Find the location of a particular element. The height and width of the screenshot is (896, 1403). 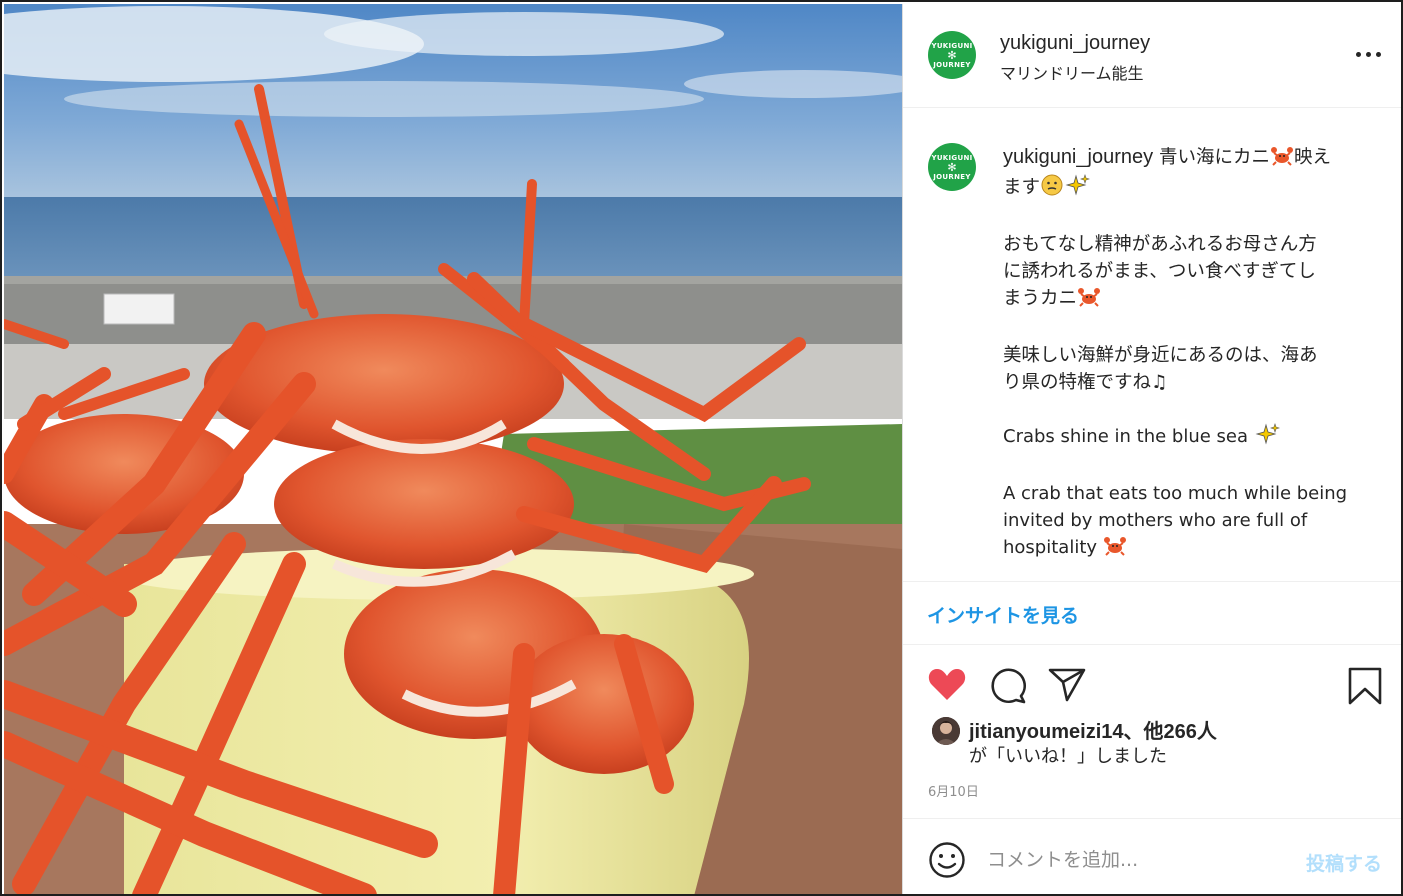

caption-text: 美味しい海鮮が身近にあるのは、海あ is located at coordinates (1160, 355).